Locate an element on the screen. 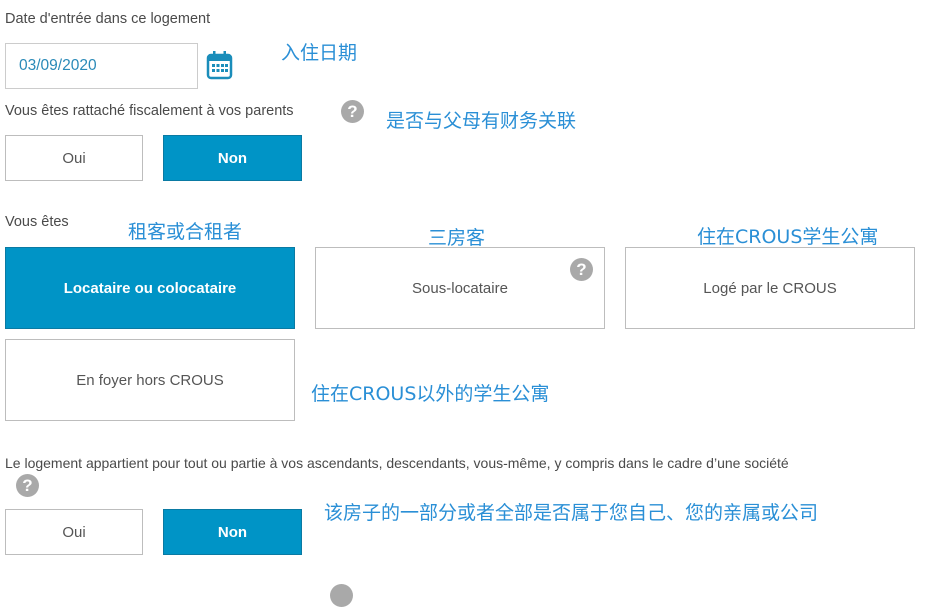 The height and width of the screenshot is (607, 932). fiscal-non-button: Non is located at coordinates (232, 158).